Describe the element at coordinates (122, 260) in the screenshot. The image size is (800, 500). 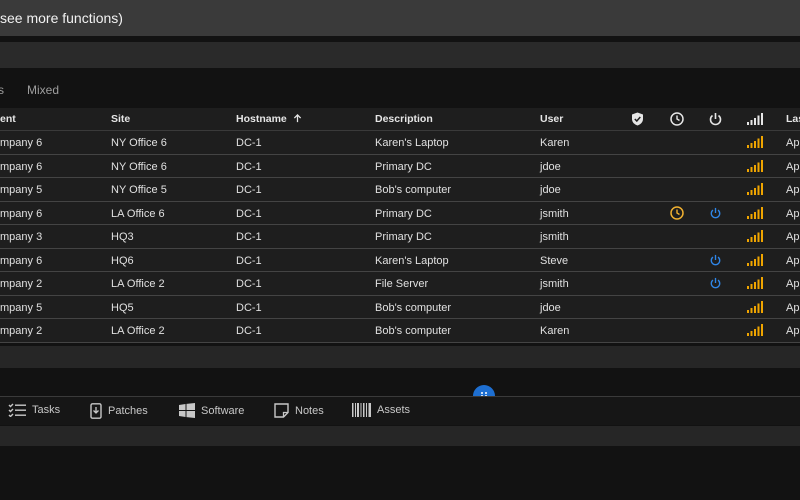
I see `site-cell: HQ6` at that location.